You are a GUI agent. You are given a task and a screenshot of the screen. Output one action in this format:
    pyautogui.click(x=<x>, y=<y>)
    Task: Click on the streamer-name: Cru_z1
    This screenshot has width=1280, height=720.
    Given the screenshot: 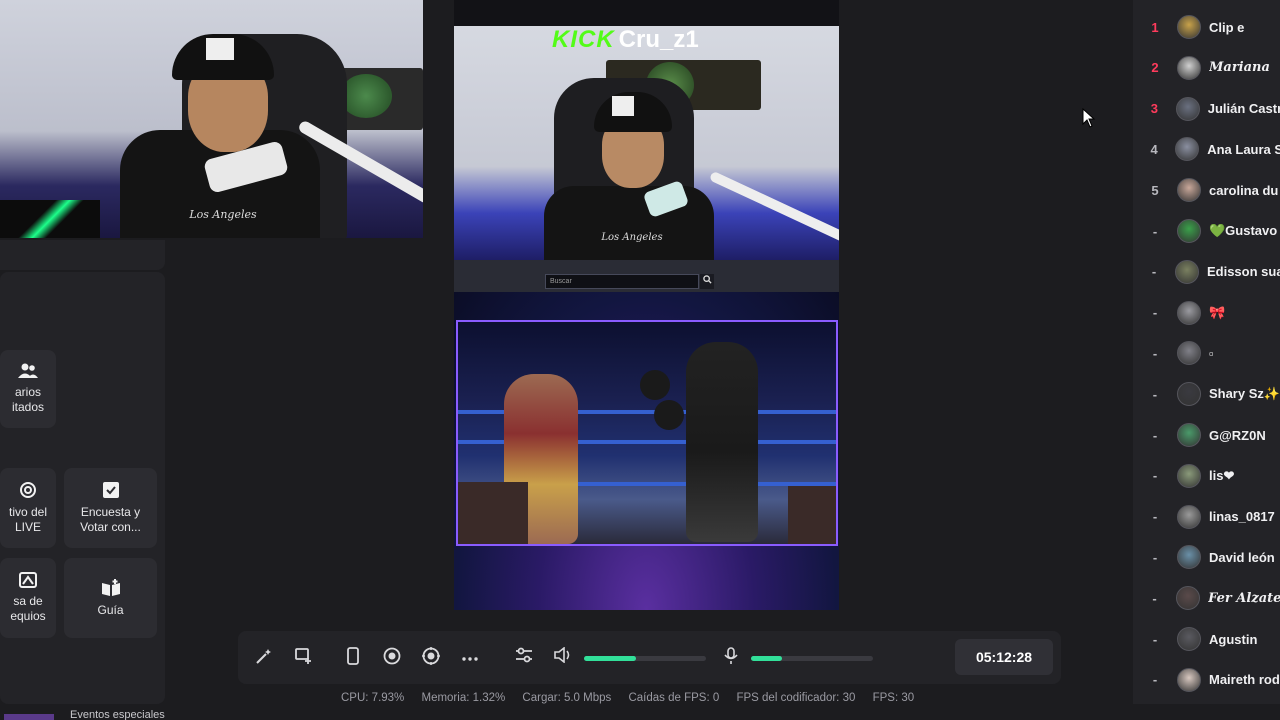 What is the action you would take?
    pyautogui.click(x=658, y=39)
    